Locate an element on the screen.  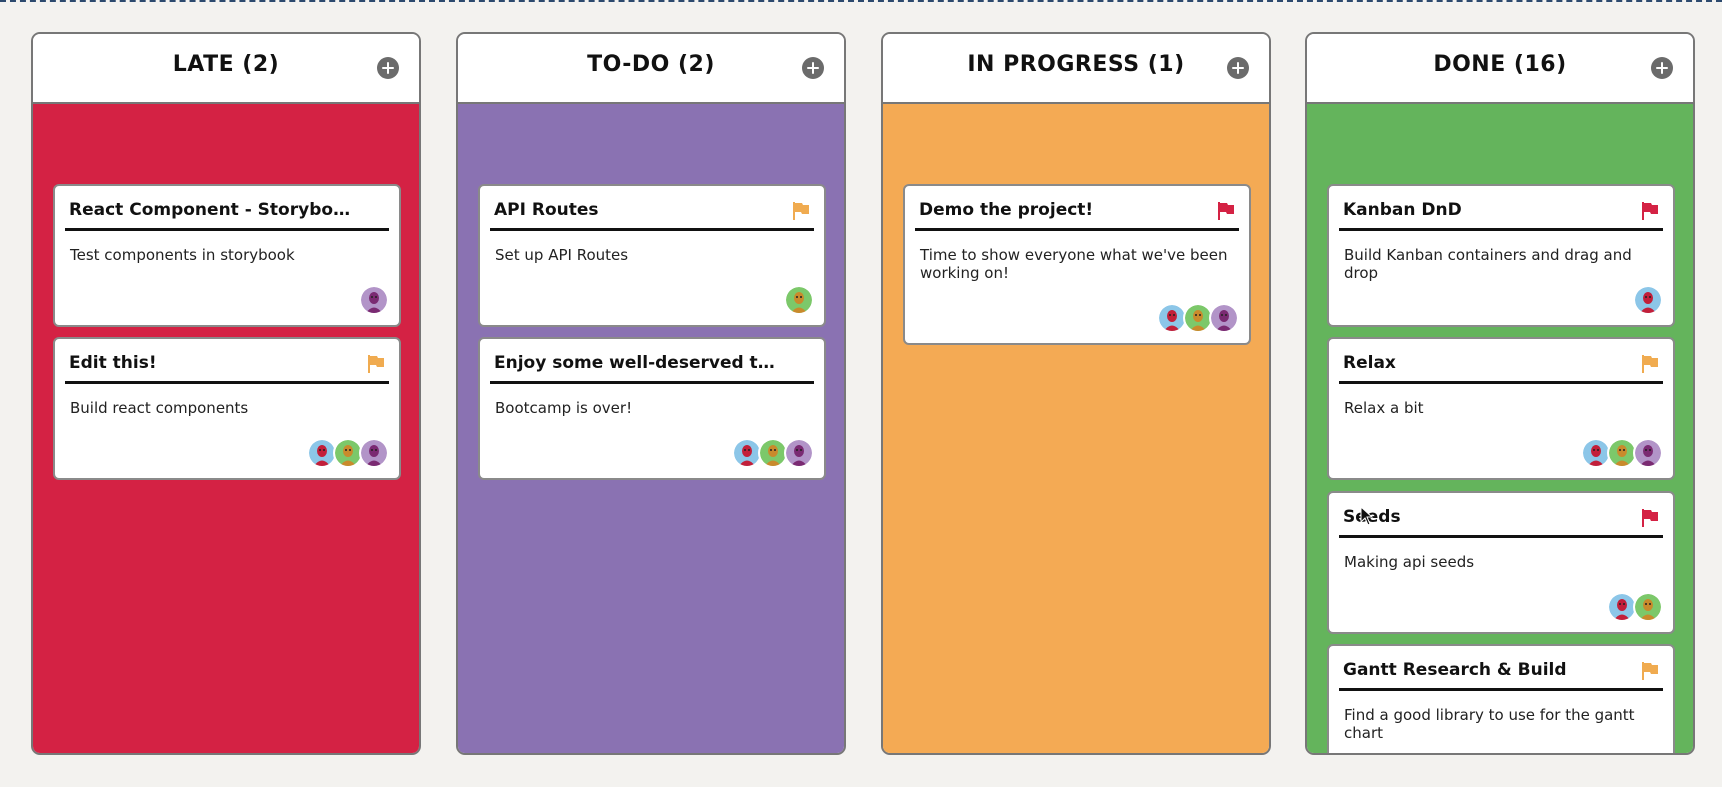
column-header: LATE (2) is located at coordinates (226, 69).